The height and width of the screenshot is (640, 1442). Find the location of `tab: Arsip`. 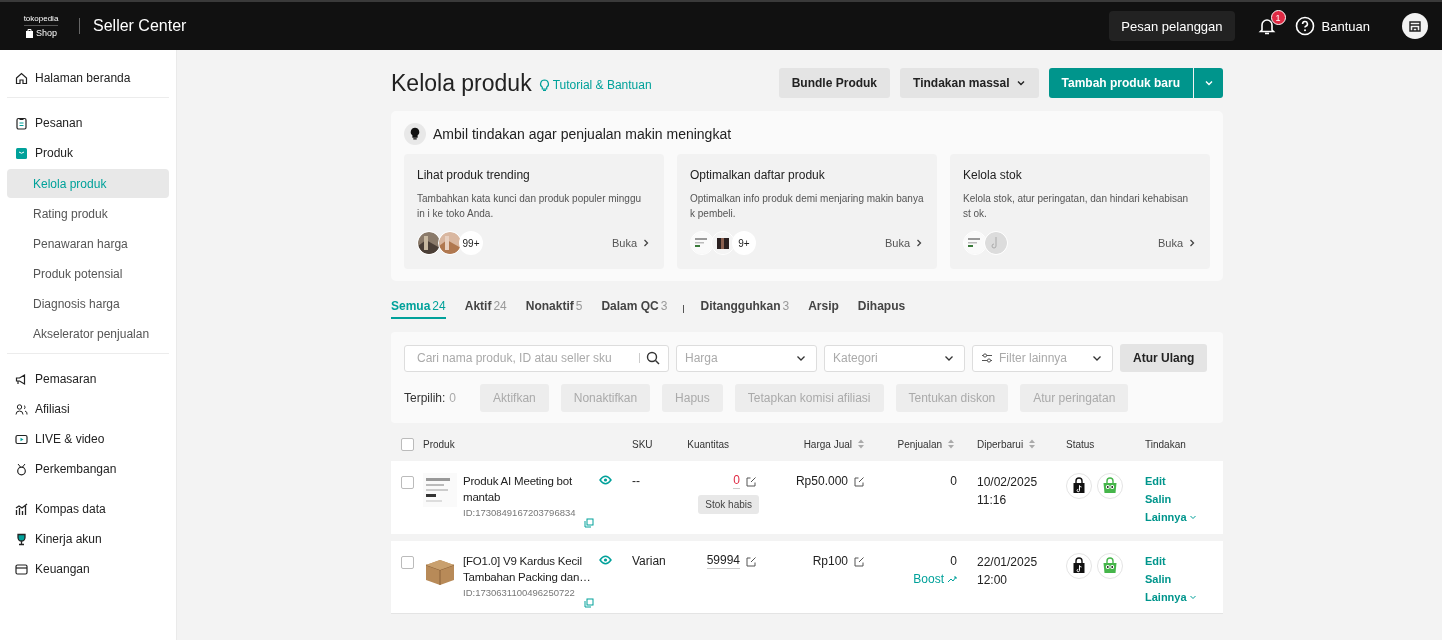

tab: Arsip is located at coordinates (823, 309).